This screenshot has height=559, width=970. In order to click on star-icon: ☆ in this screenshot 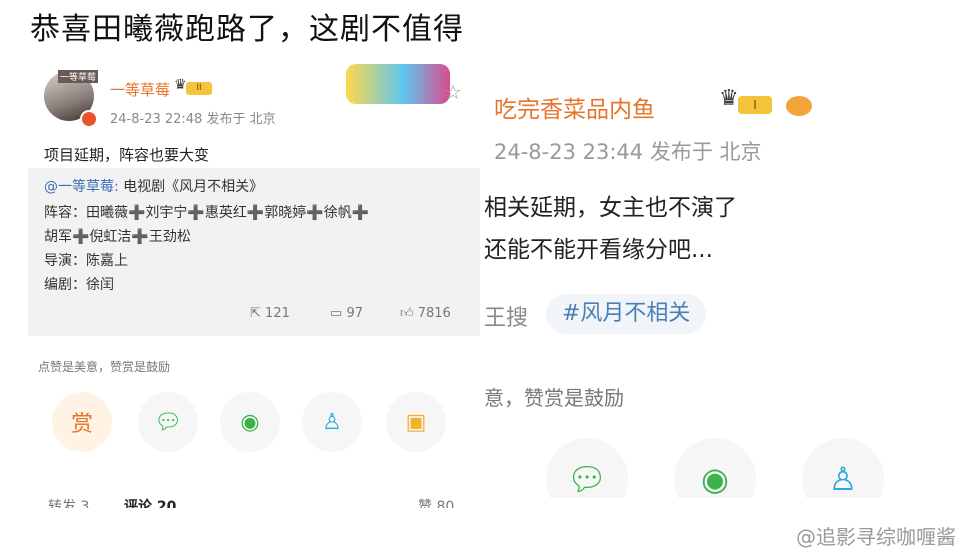, I will do `click(453, 92)`.